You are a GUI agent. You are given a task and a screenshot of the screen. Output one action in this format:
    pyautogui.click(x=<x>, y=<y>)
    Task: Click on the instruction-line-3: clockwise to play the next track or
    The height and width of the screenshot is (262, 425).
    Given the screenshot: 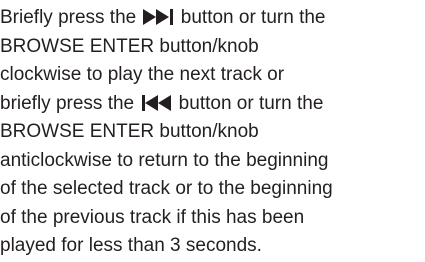 What is the action you would take?
    pyautogui.click(x=142, y=74)
    